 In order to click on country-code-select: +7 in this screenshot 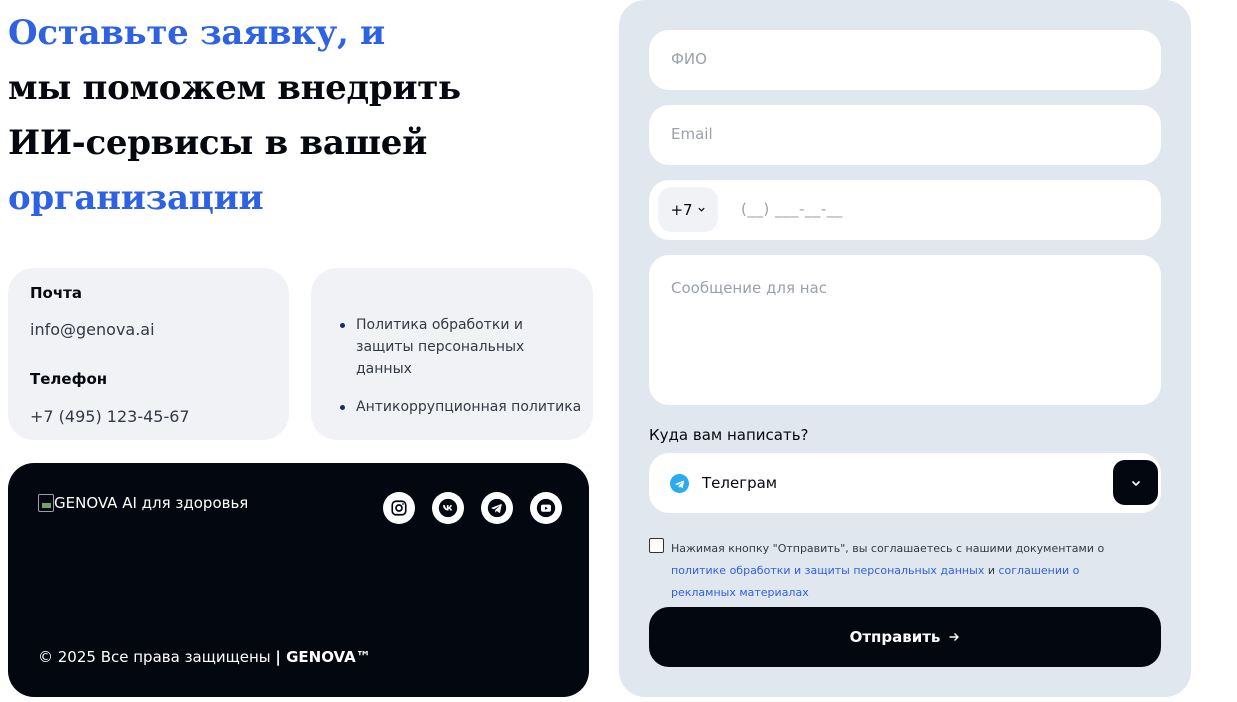, I will do `click(688, 209)`.